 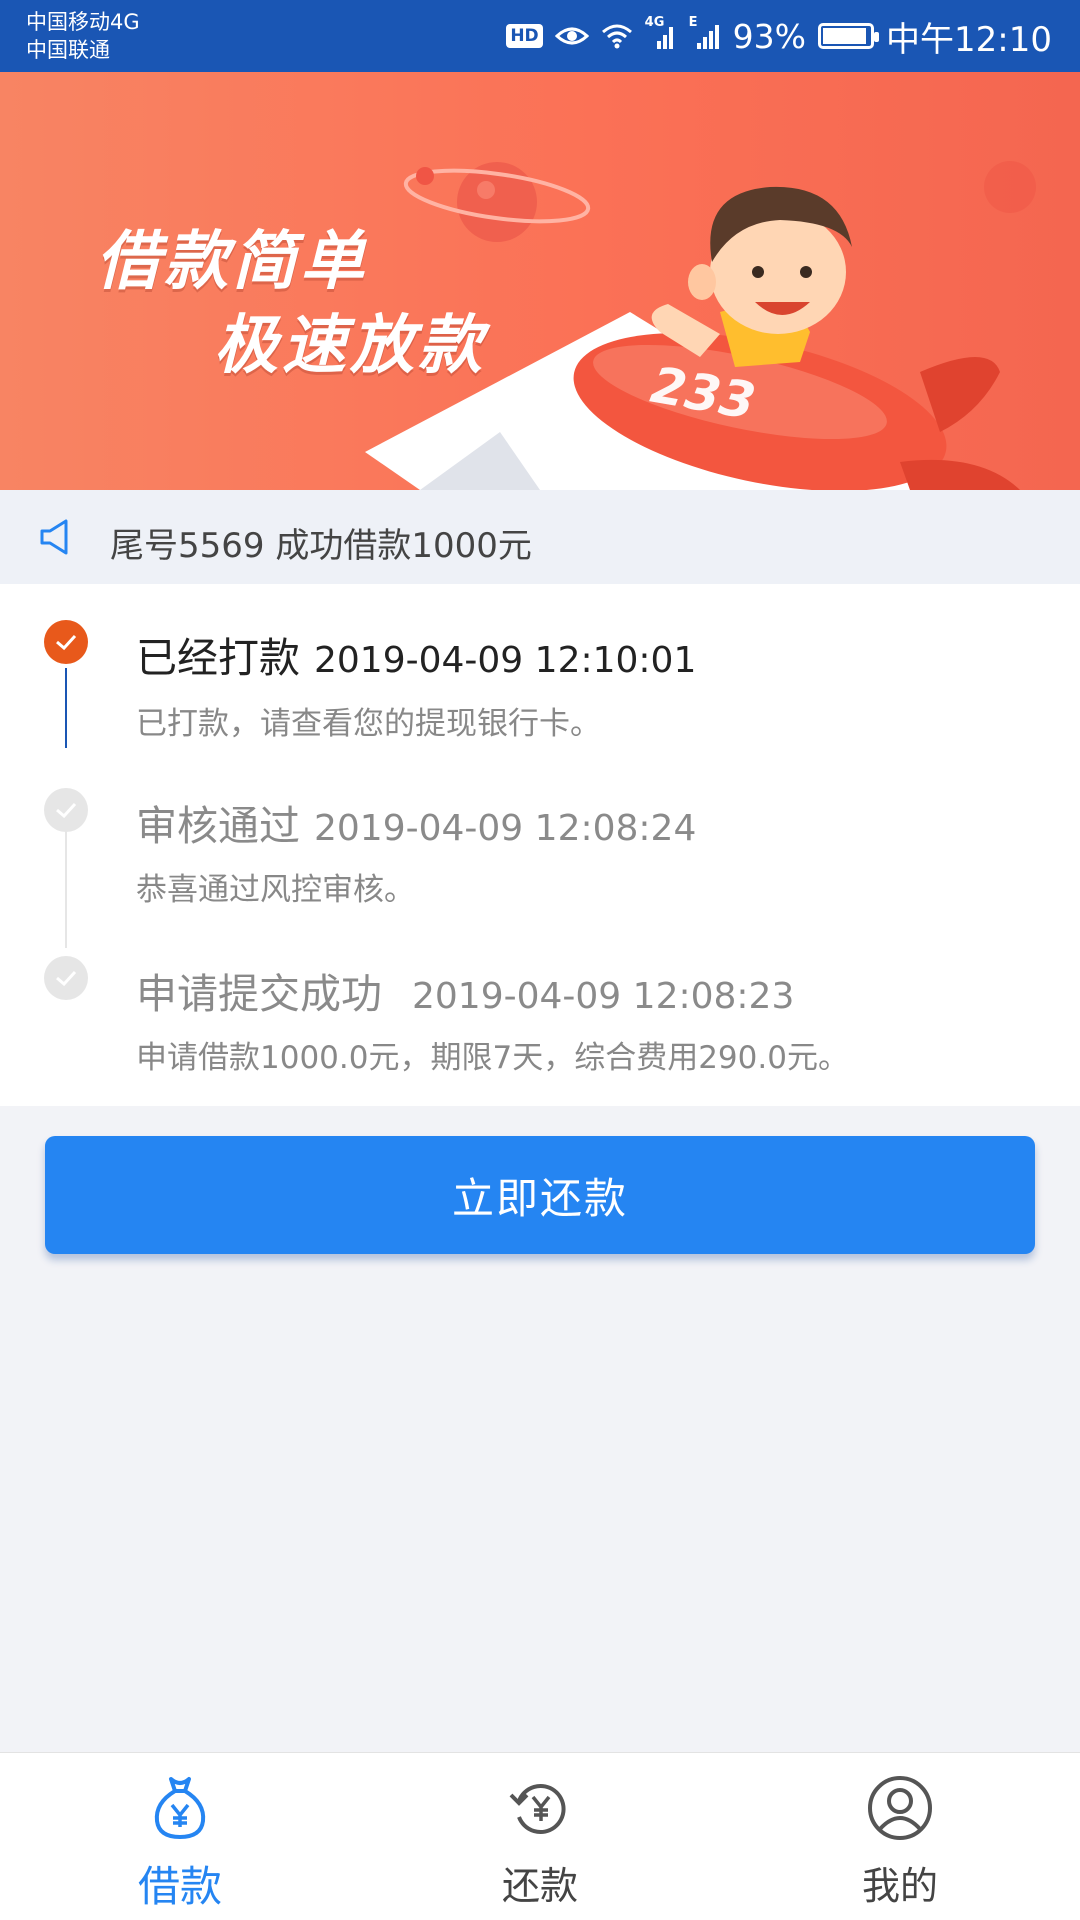 What do you see at coordinates (540, 1808) in the screenshot?
I see `repay-cycle-icon` at bounding box center [540, 1808].